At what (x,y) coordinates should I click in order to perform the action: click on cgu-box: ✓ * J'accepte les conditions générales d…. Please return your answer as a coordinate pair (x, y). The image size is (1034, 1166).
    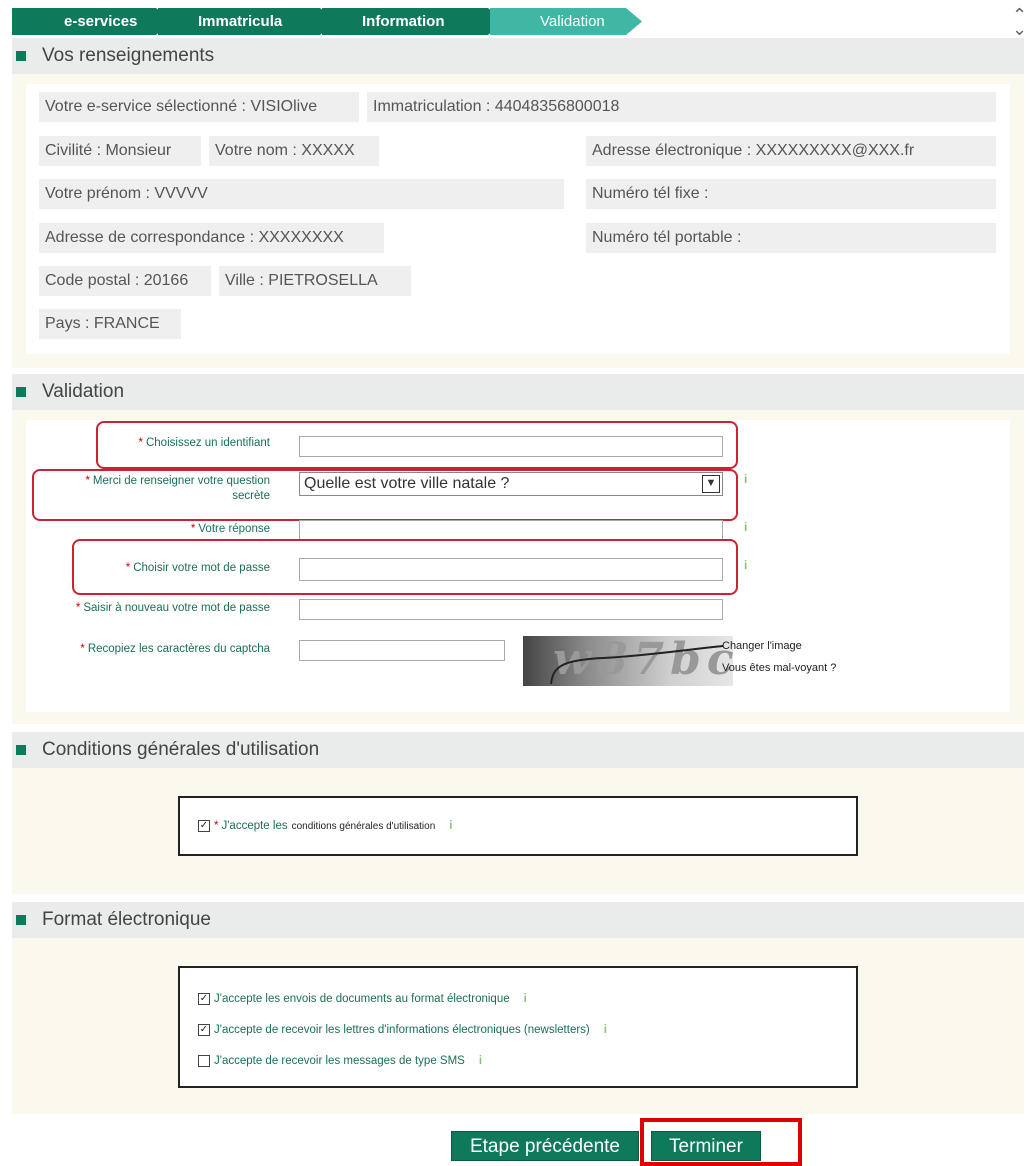
    Looking at the image, I should click on (518, 826).